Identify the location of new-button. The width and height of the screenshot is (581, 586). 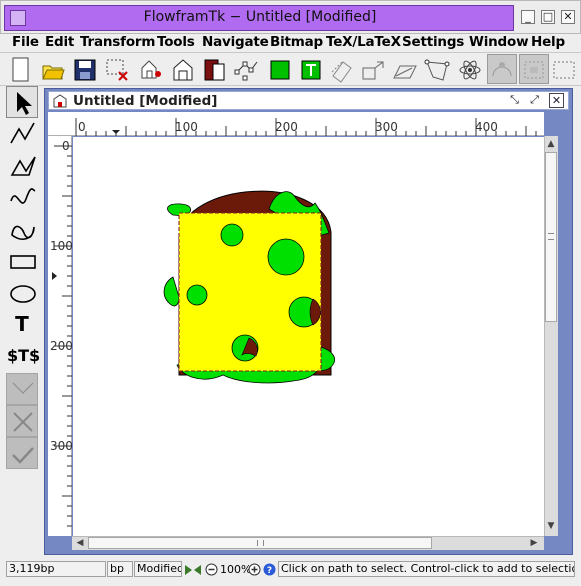
(21, 69).